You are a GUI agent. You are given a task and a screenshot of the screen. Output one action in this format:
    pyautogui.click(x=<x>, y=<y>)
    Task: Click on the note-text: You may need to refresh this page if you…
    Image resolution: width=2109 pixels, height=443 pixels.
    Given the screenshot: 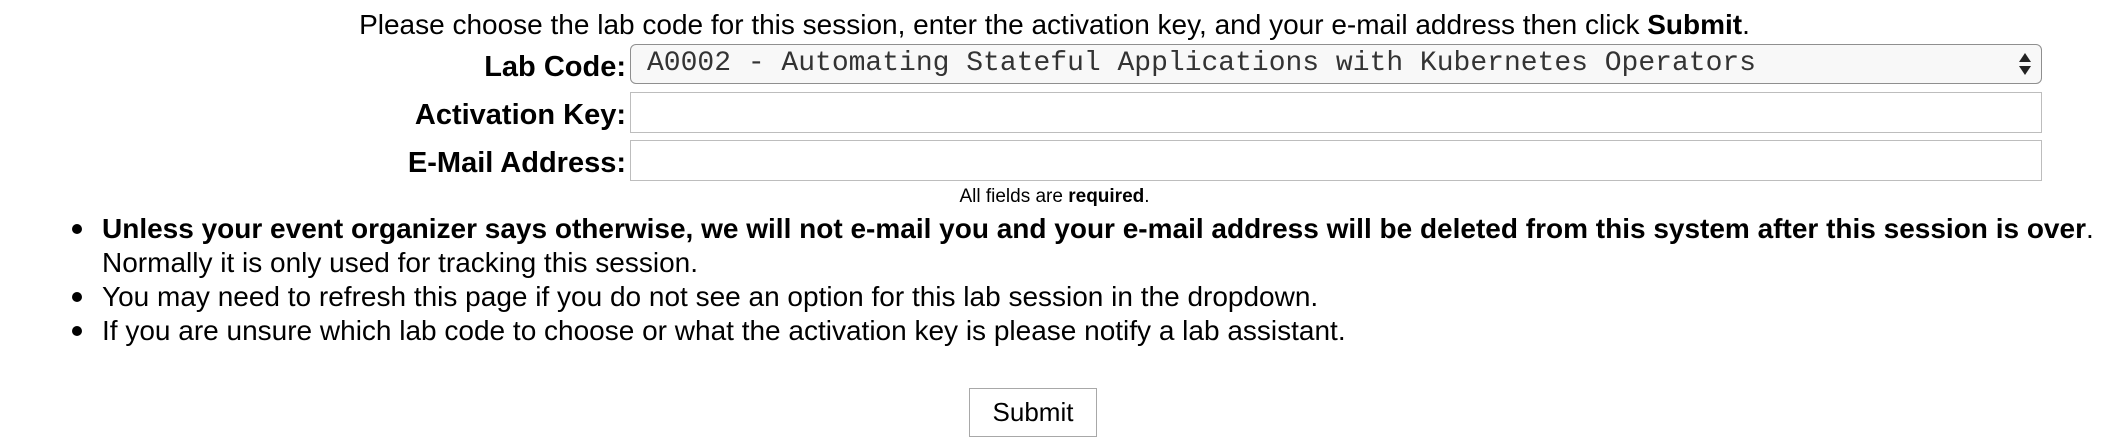 What is the action you would take?
    pyautogui.click(x=710, y=296)
    